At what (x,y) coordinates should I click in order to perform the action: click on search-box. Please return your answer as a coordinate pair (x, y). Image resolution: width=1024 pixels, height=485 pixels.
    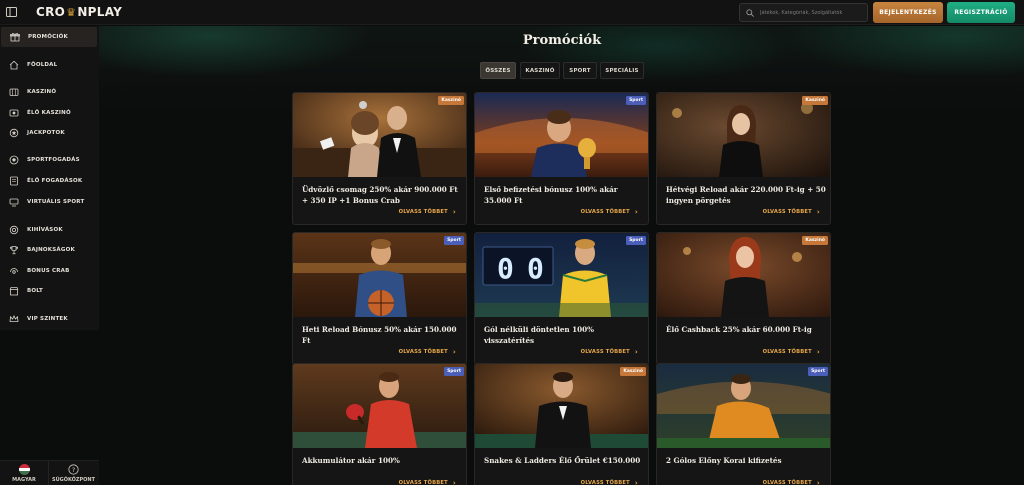
    Looking at the image, I should click on (803, 12).